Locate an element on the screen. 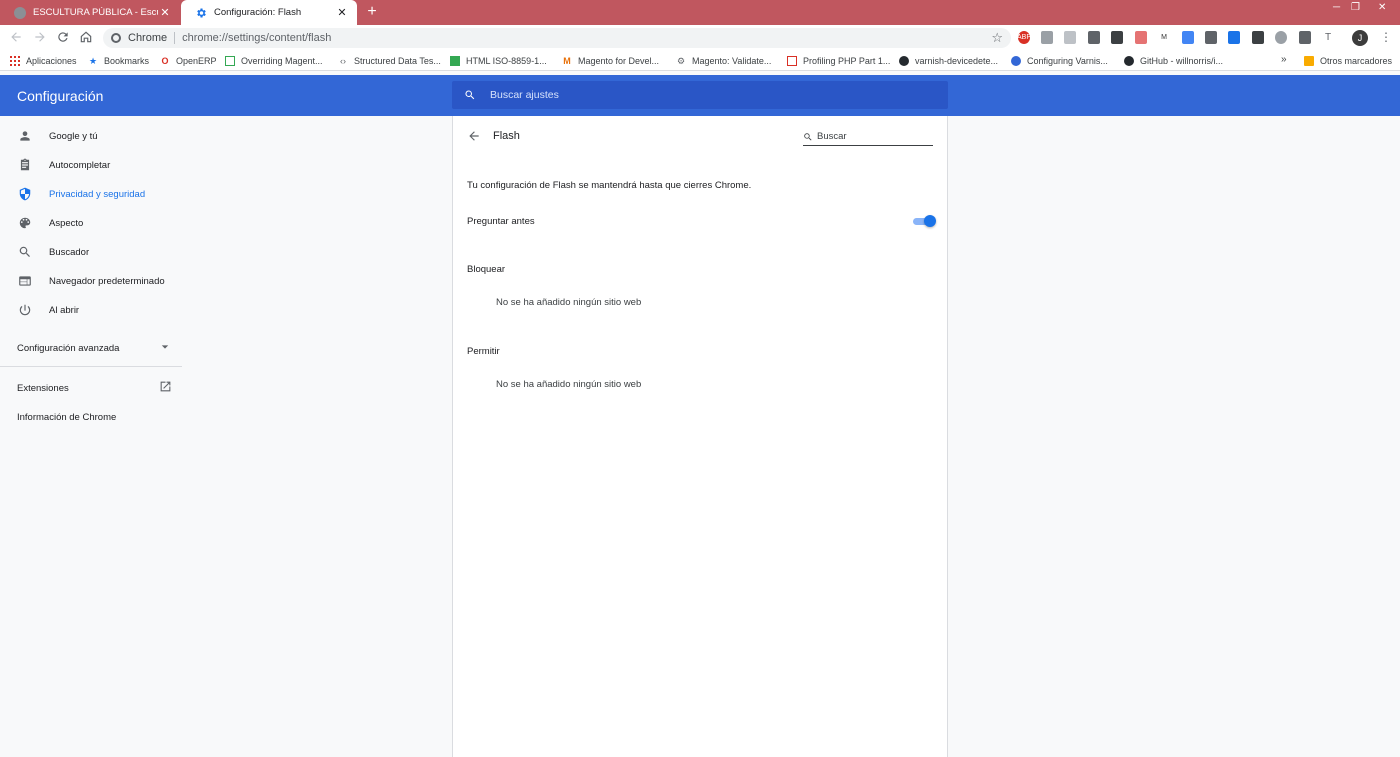  bookmark-item: Aplicaciones is located at coordinates (43, 61).